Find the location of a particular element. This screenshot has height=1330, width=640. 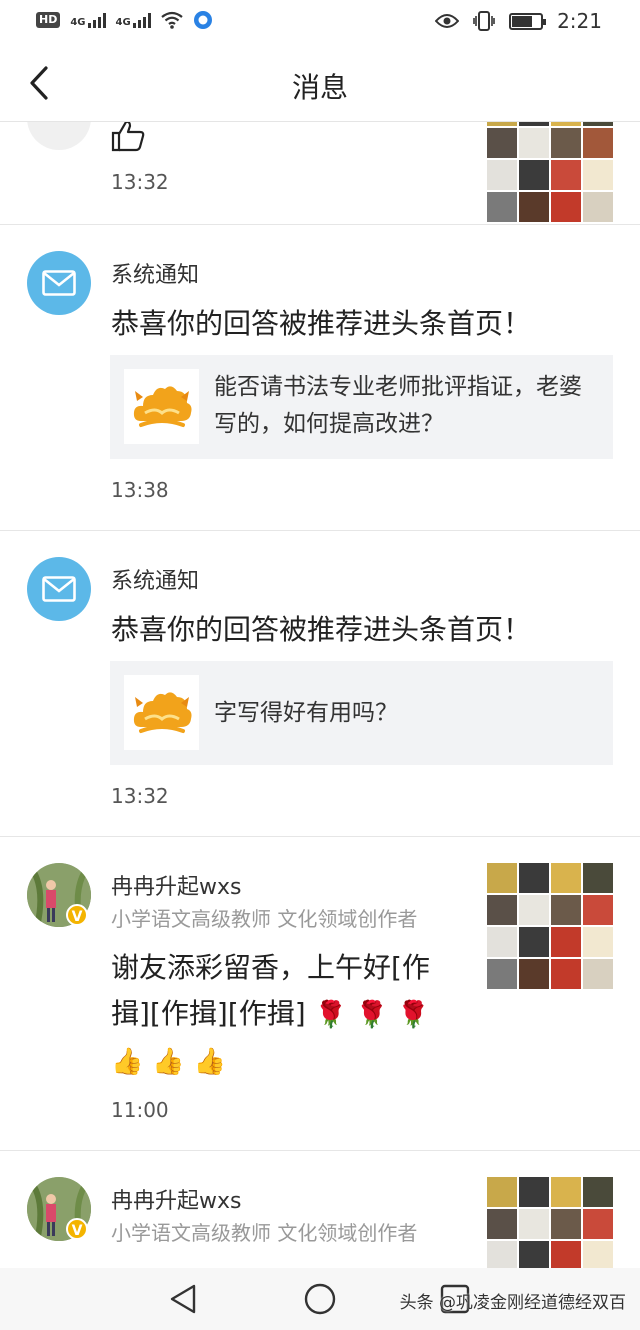

message-time: 13:38 is located at coordinates (140, 490).